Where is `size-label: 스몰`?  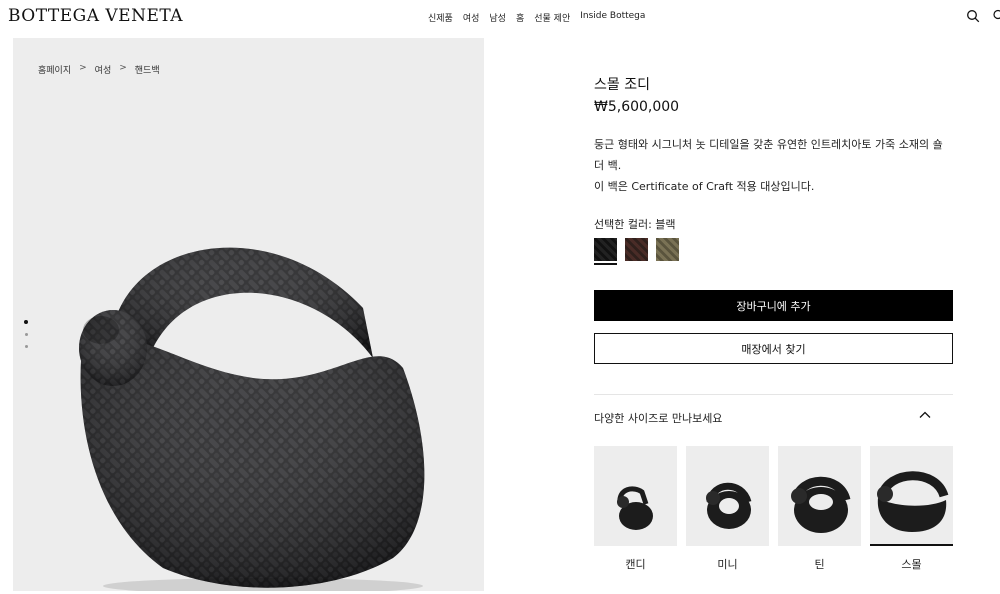
size-label: 스몰 is located at coordinates (911, 564).